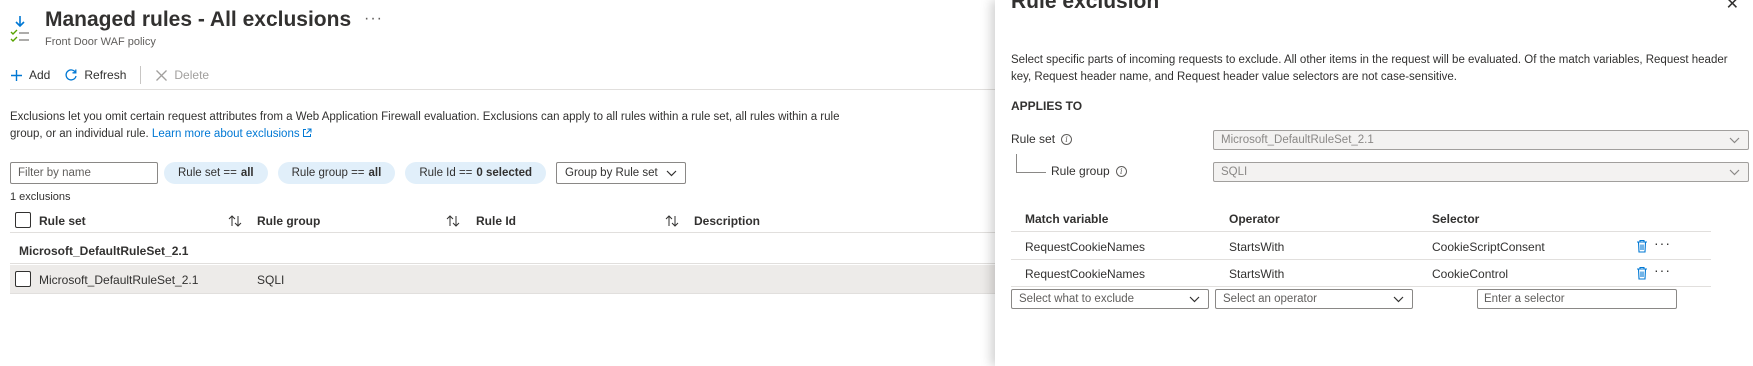  I want to click on rule-set-label-text: Rule set, so click(1033, 139).